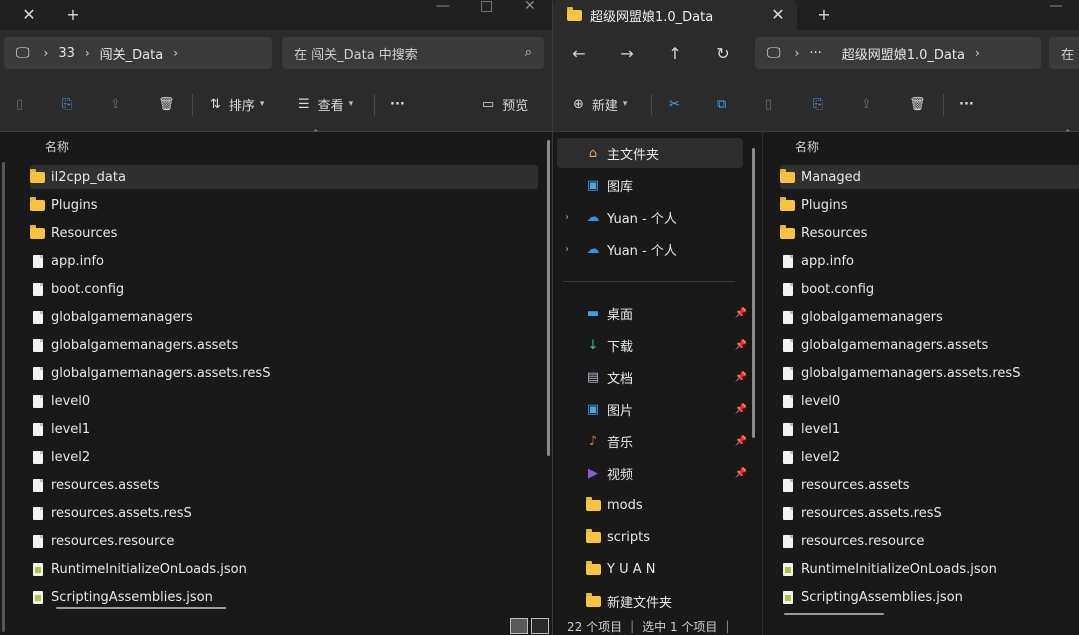 Image resolution: width=1079 pixels, height=635 pixels. What do you see at coordinates (650, 569) in the screenshot?
I see `nav-item: Y U A N` at bounding box center [650, 569].